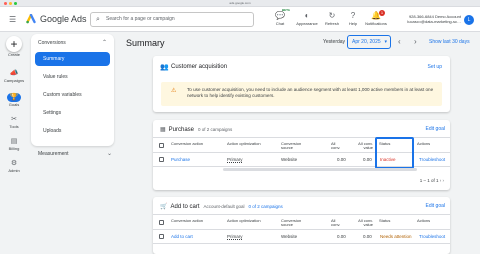 Image resolution: width=480 pixels, height=254 pixels. Describe the element at coordinates (174, 91) in the screenshot. I see `warning-icon: ⚠` at that location.